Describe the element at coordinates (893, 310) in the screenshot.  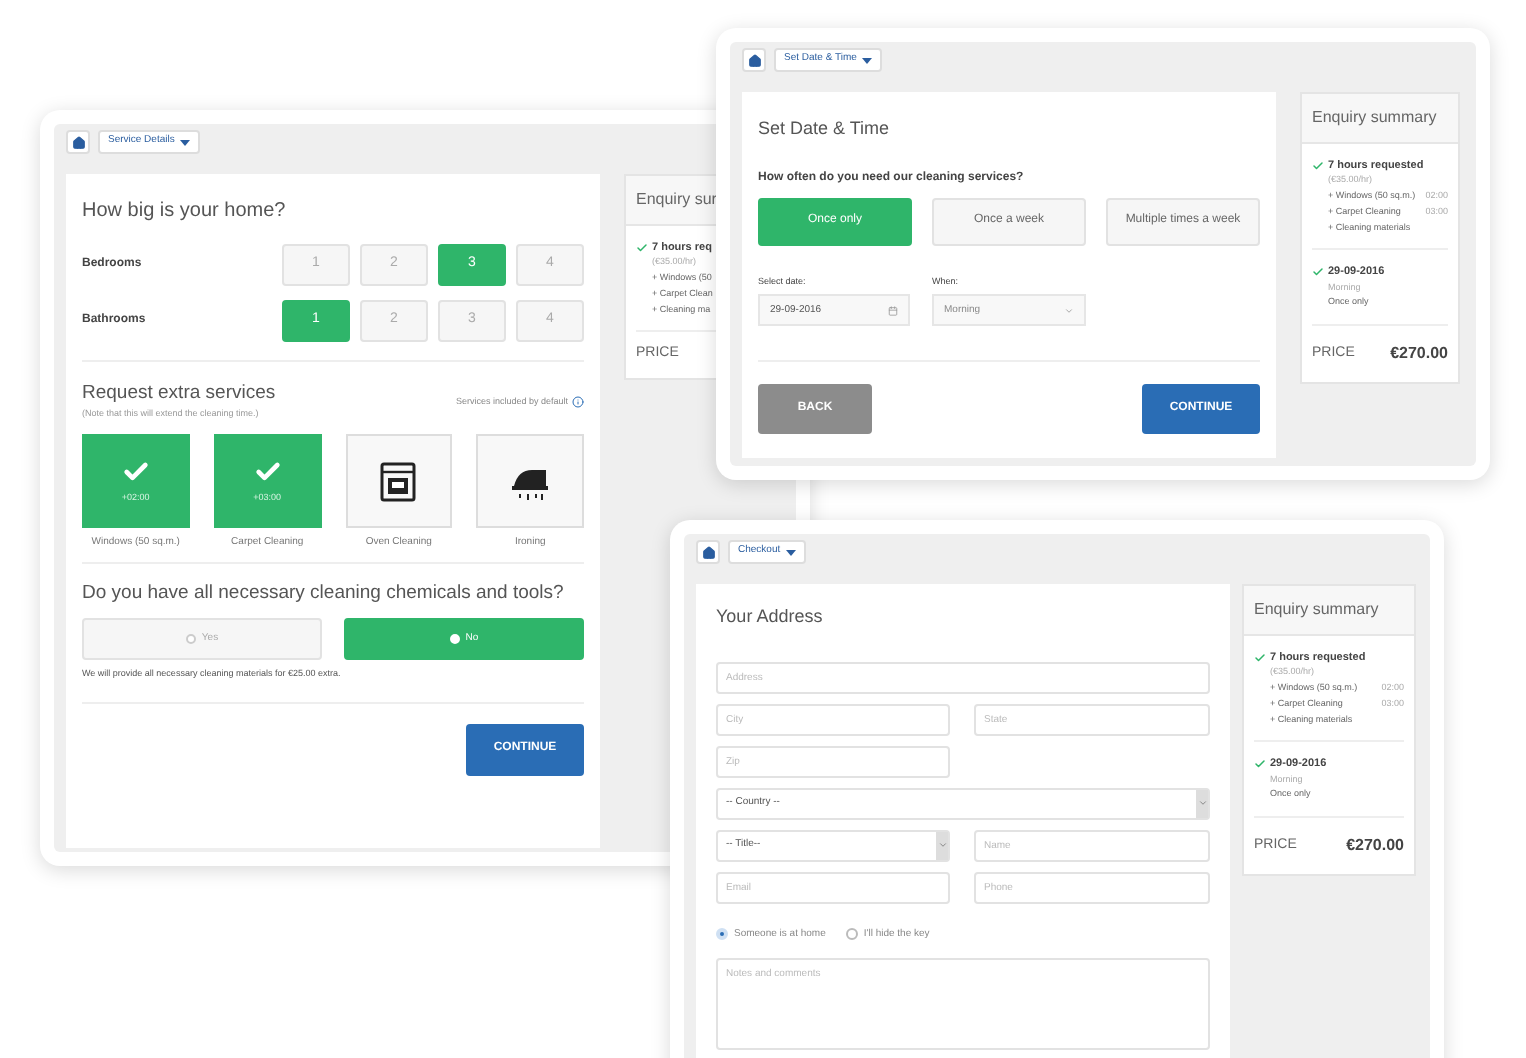
I see `calendar-icon` at that location.